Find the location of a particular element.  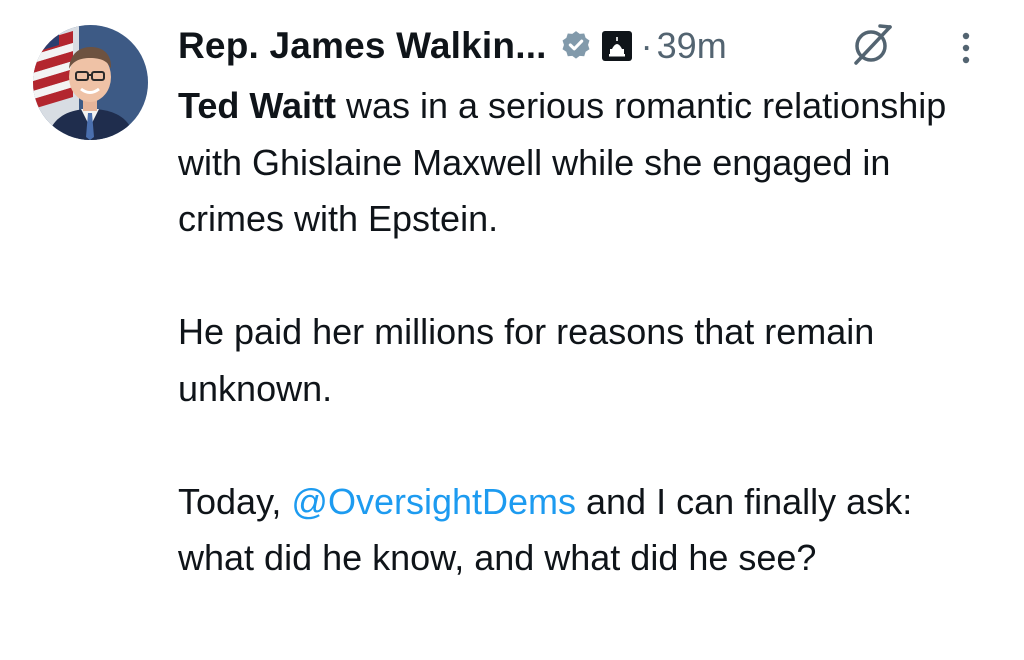

verified-badge-icon is located at coordinates (576, 46).